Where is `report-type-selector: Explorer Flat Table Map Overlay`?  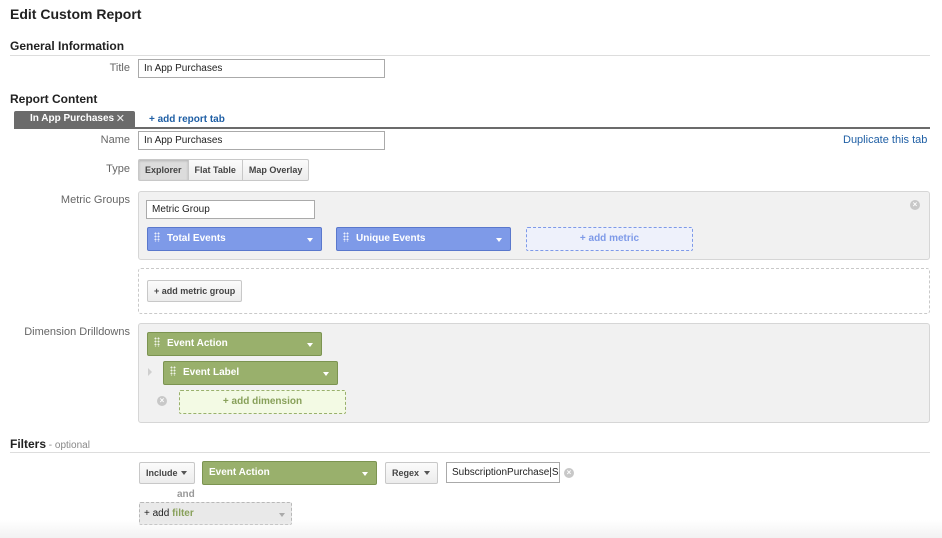 report-type-selector: Explorer Flat Table Map Overlay is located at coordinates (224, 170).